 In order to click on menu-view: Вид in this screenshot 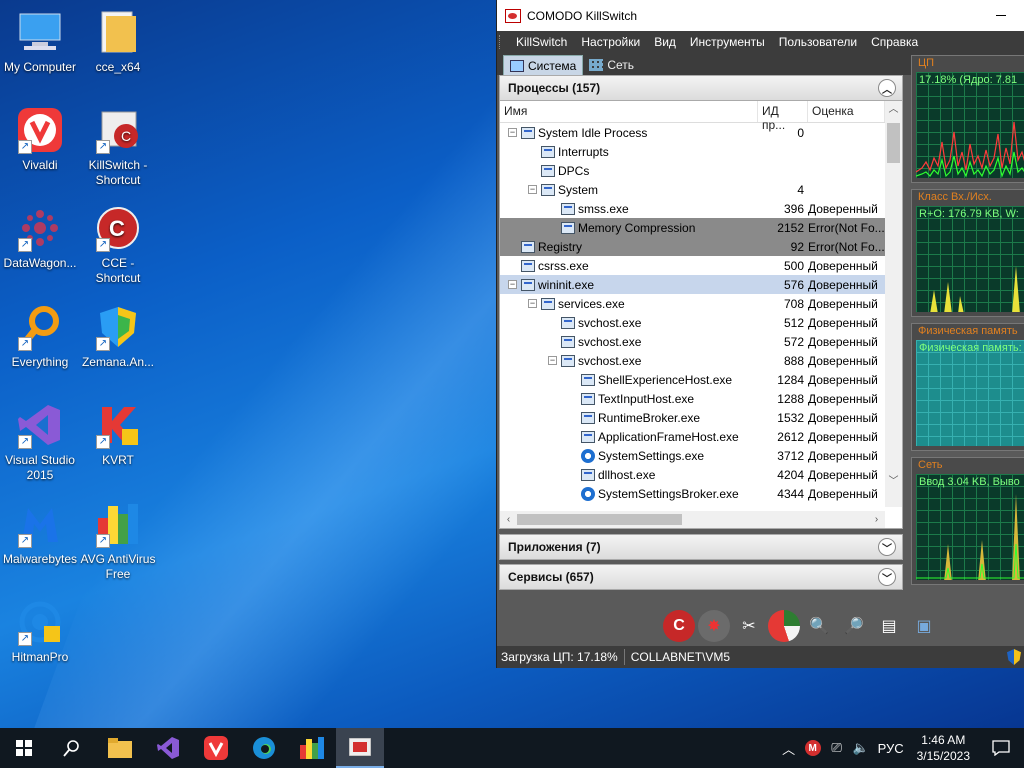, I will do `click(665, 42)`.